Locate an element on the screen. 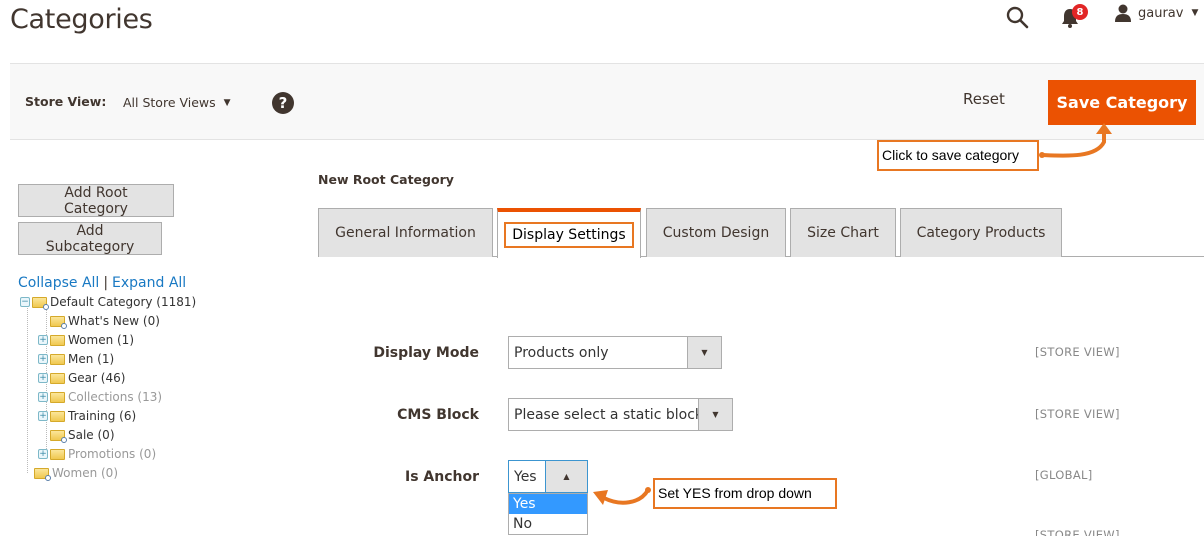  tree-node-default-category: − Default Category (1181) is located at coordinates (108, 302).